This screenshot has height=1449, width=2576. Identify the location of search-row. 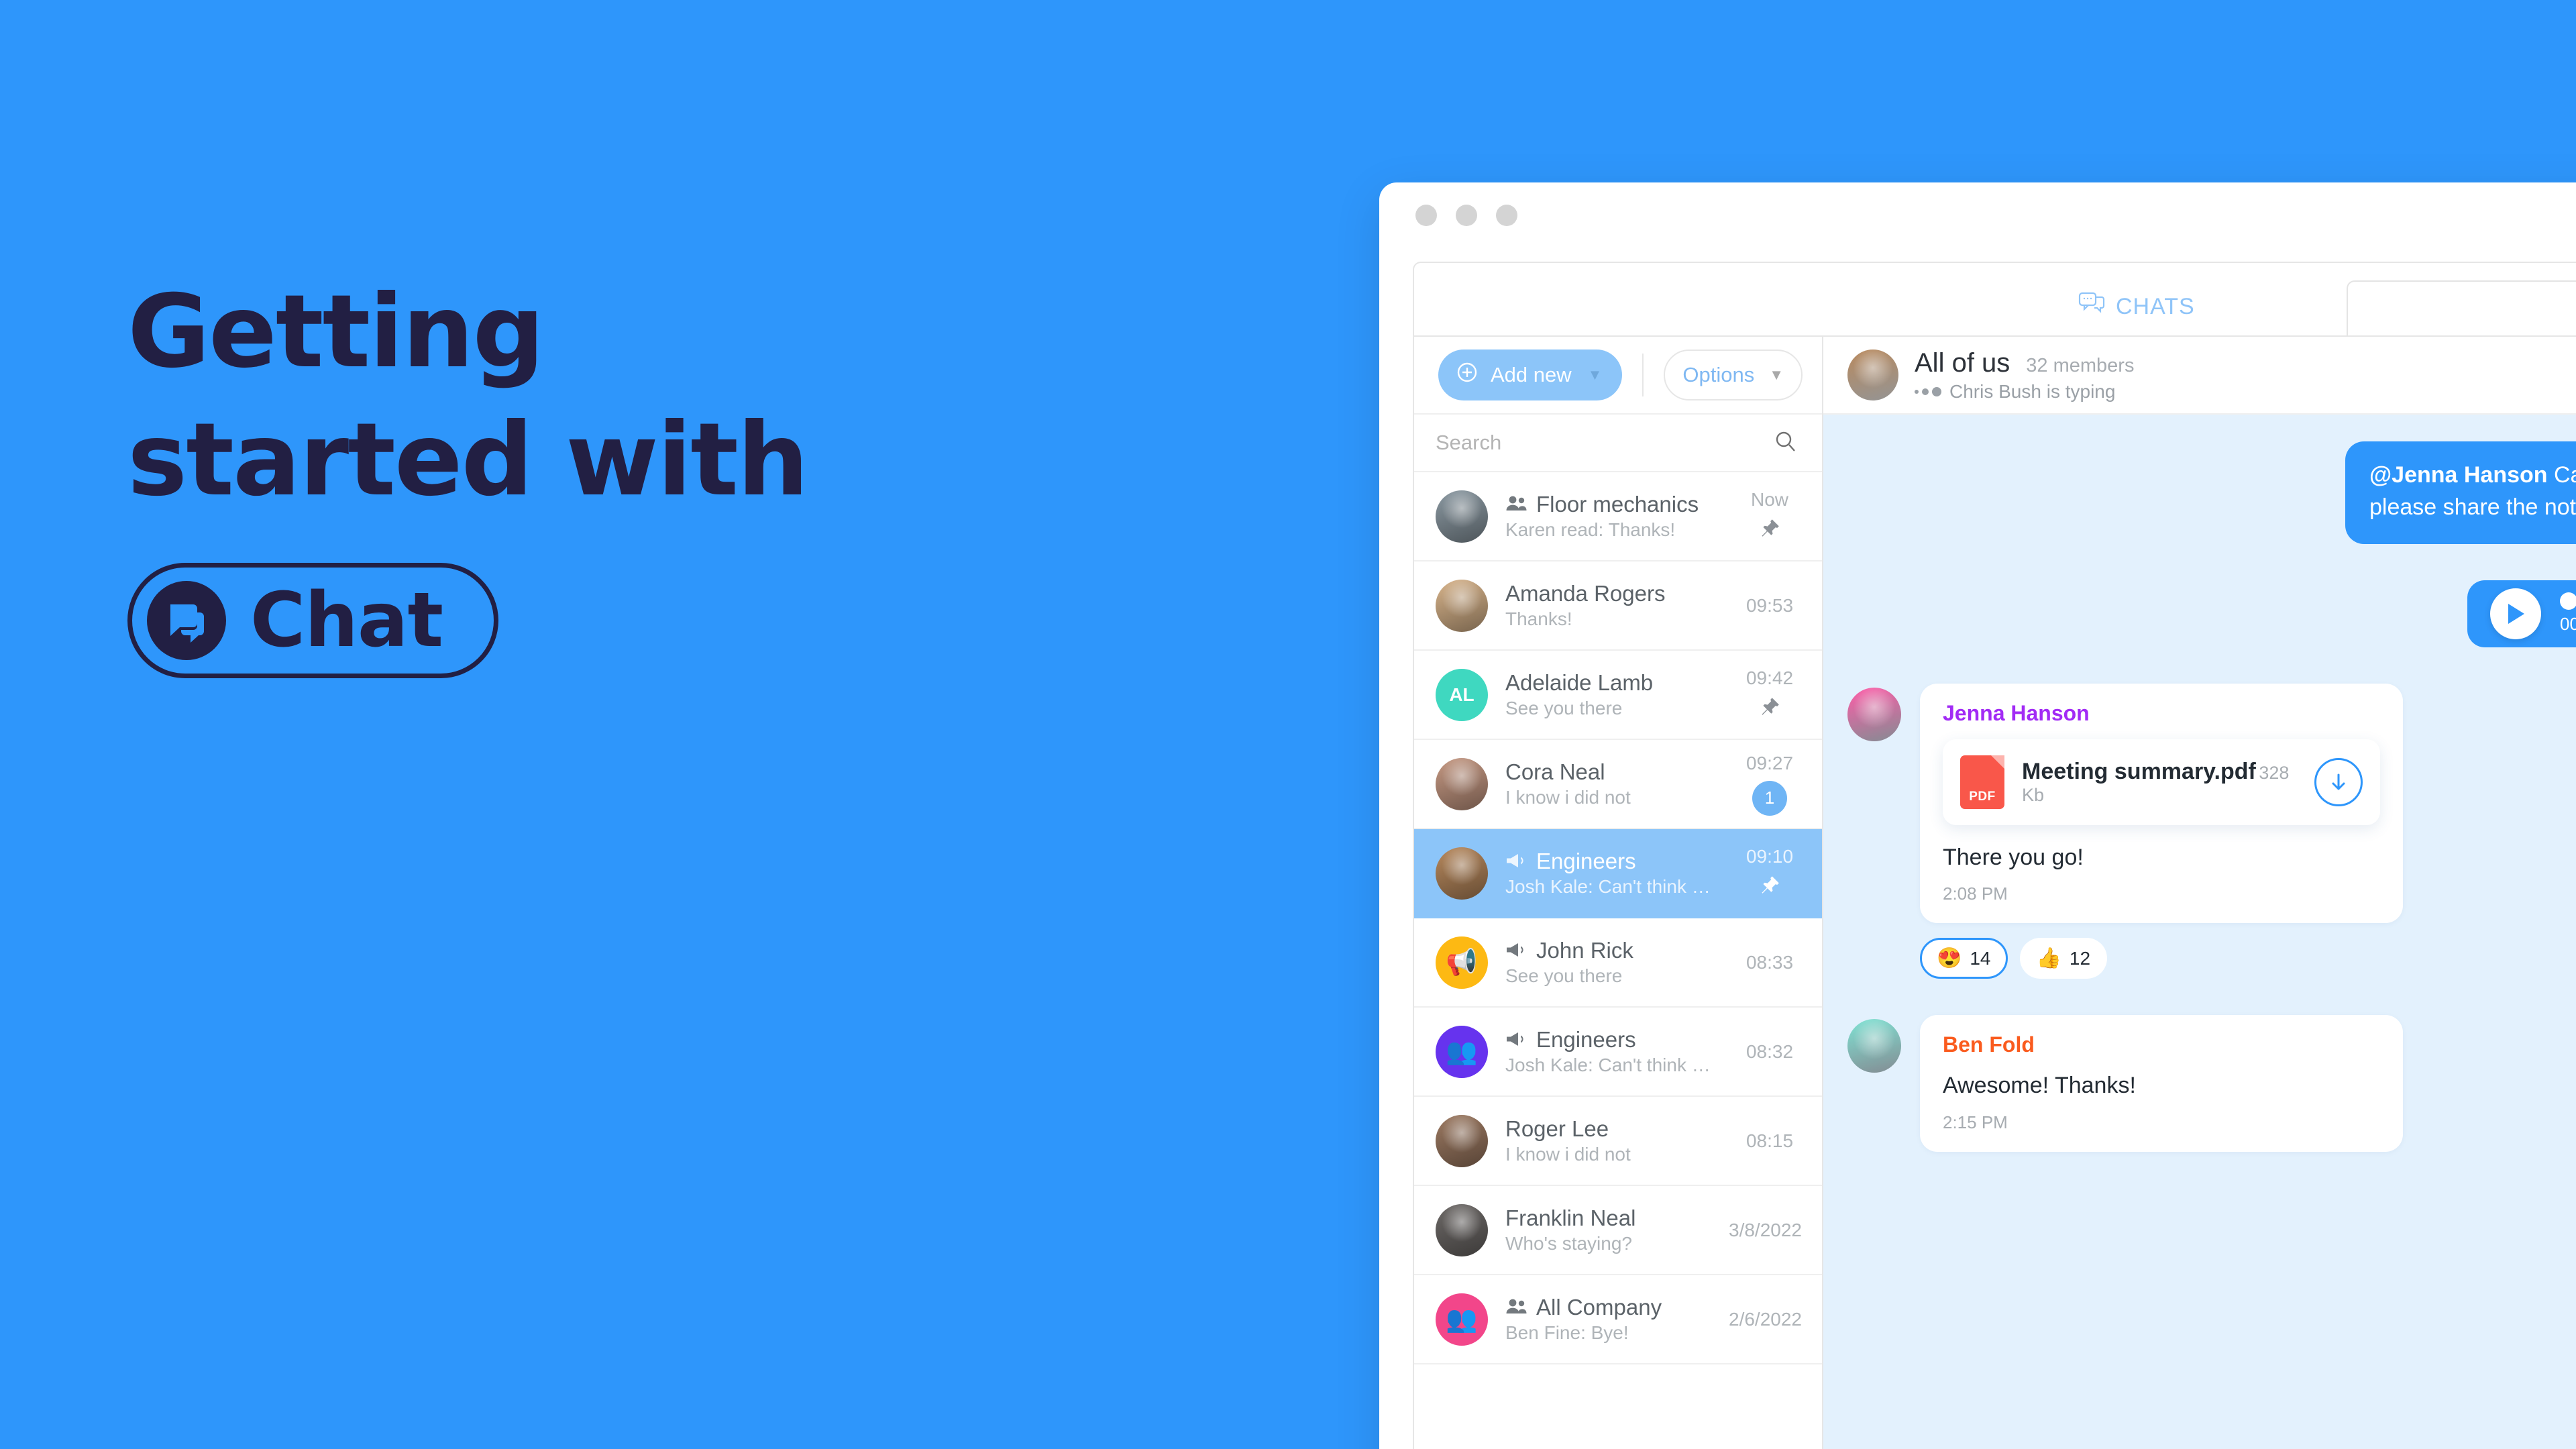
(1618, 443).